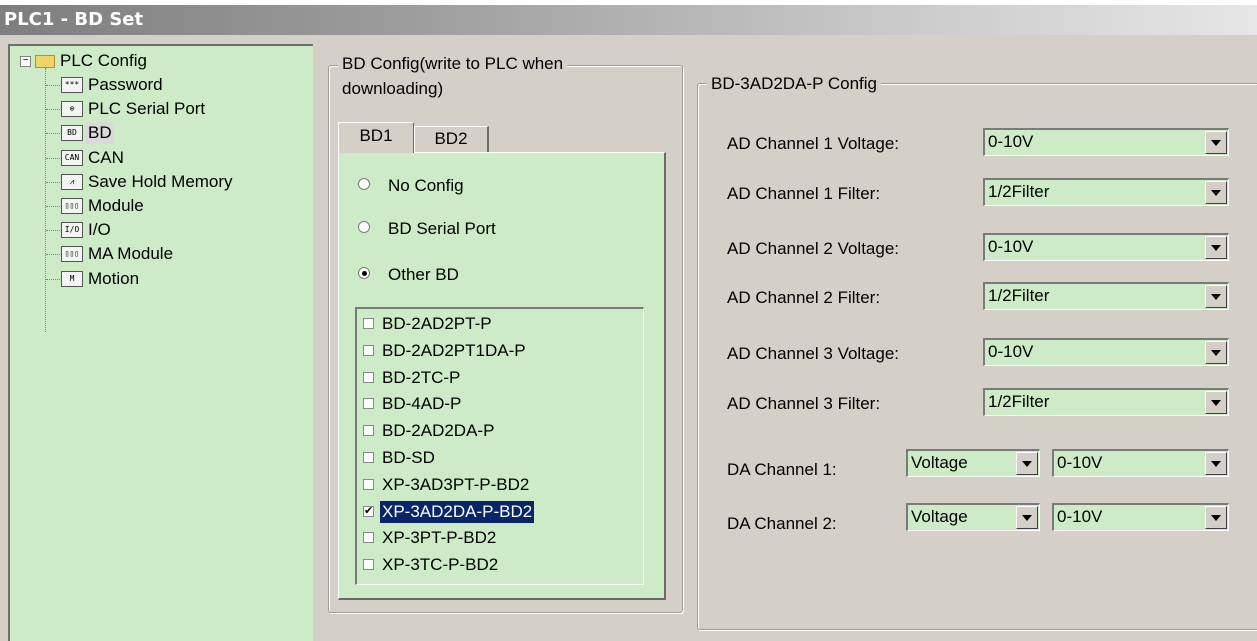 Image resolution: width=1257 pixels, height=641 pixels. Describe the element at coordinates (155, 280) in the screenshot. I see `tree-item-motion: M Motion` at that location.